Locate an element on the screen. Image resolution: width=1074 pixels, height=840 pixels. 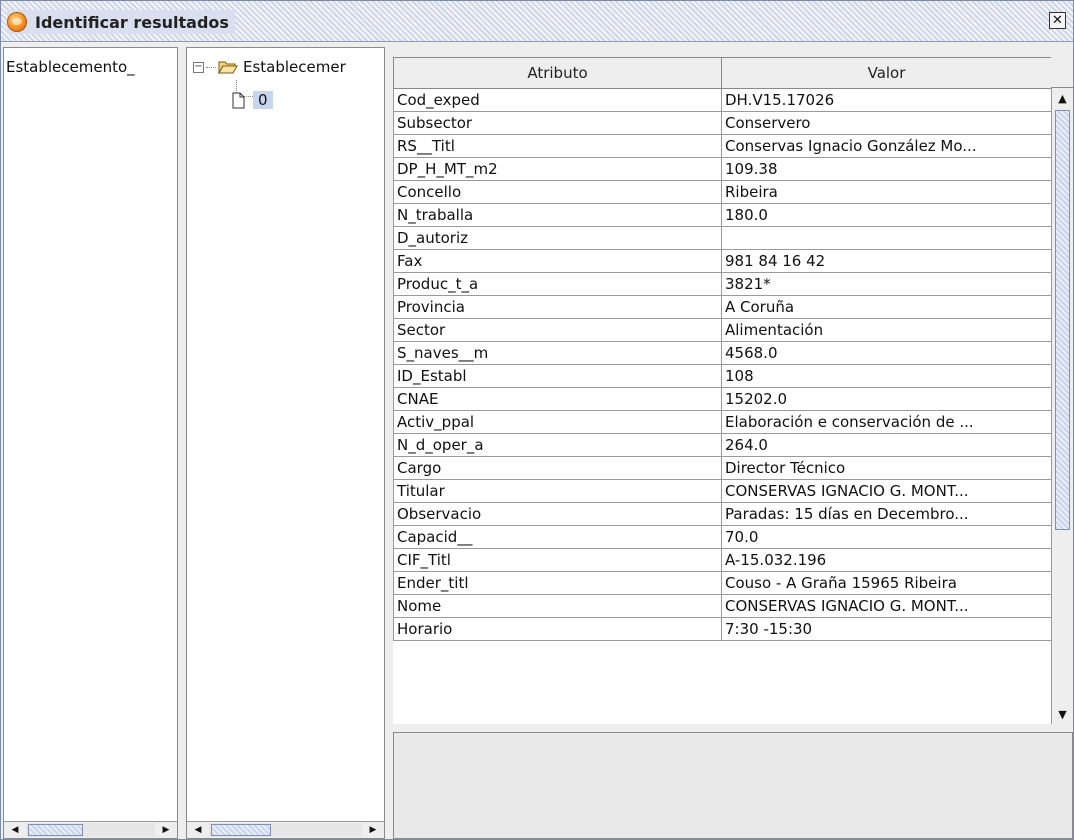
column-header-attribute: Atributo is located at coordinates (557, 73).